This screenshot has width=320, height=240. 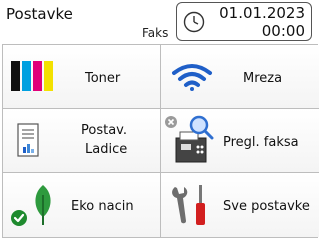 I want to click on tools-icon, so click(x=188, y=205).